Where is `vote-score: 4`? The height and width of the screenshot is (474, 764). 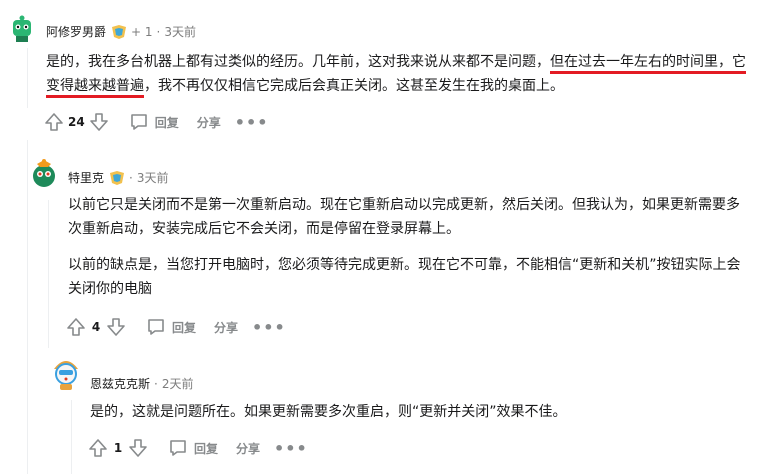
vote-score: 4 is located at coordinates (96, 327).